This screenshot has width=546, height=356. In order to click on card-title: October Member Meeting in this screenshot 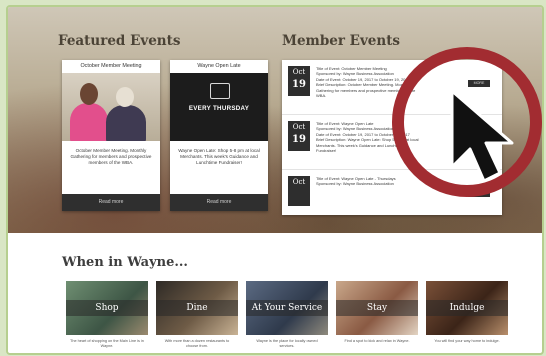, I will do `click(111, 66)`.